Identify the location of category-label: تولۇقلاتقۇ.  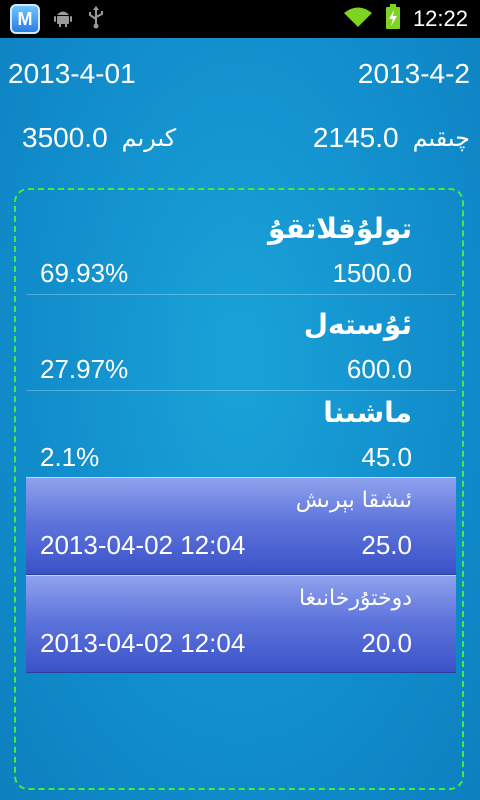
(340, 228).